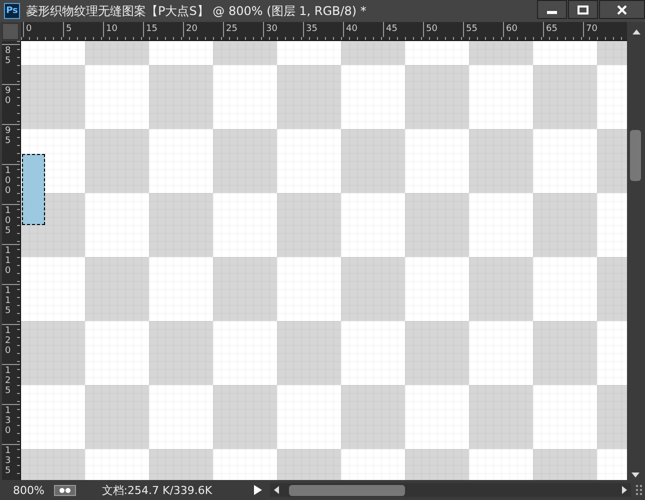 This screenshot has width=645, height=500. What do you see at coordinates (243, 29) in the screenshot?
I see `ruler-label: 25` at bounding box center [243, 29].